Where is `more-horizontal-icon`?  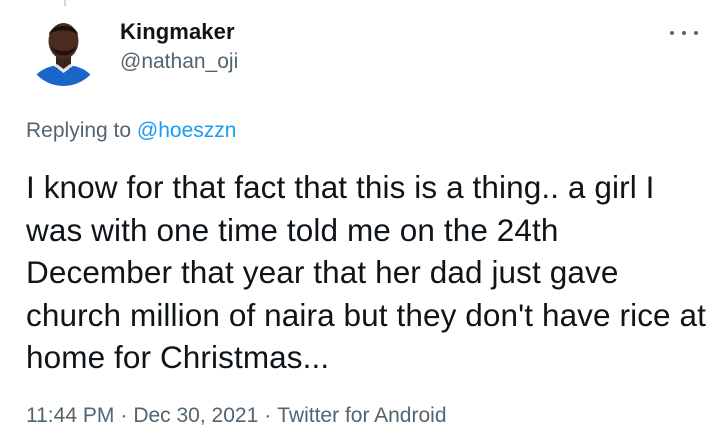 more-horizontal-icon is located at coordinates (684, 33).